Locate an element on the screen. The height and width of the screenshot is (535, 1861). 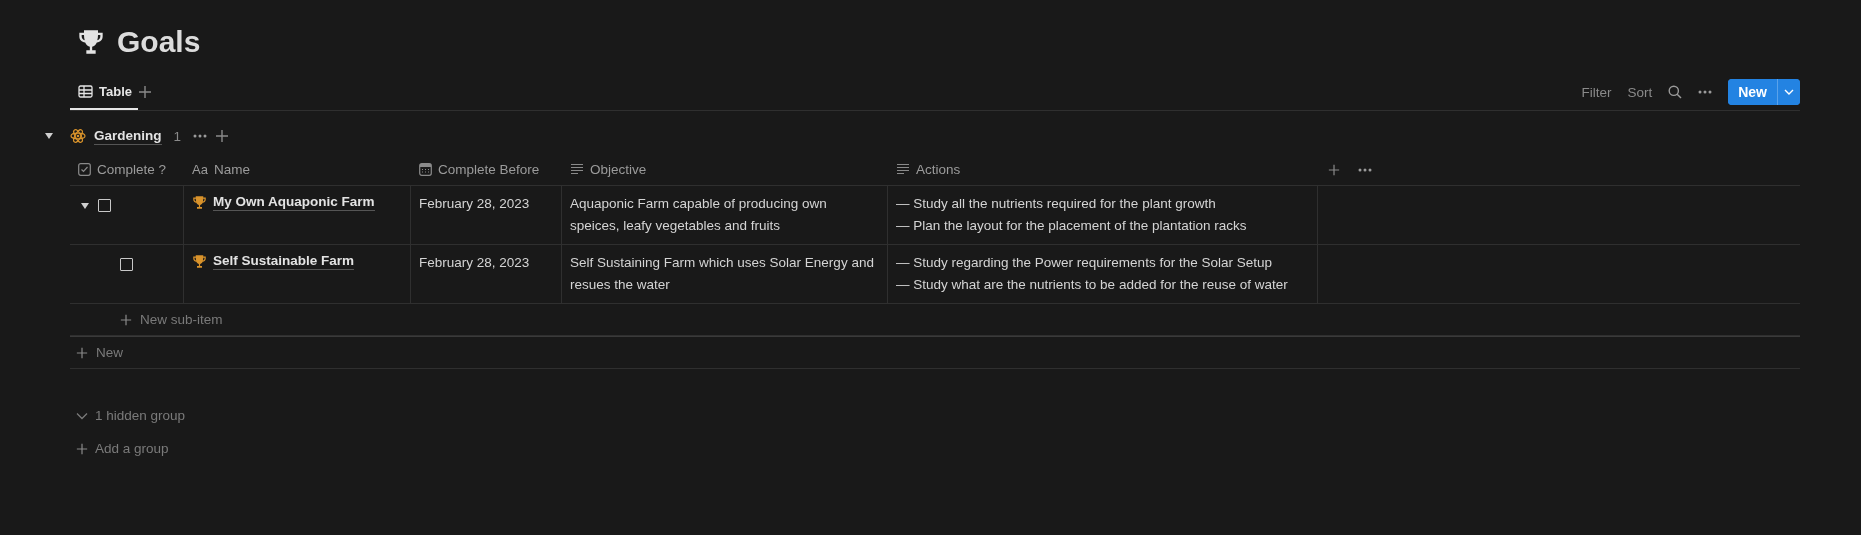
calendar-icon is located at coordinates (425, 169).